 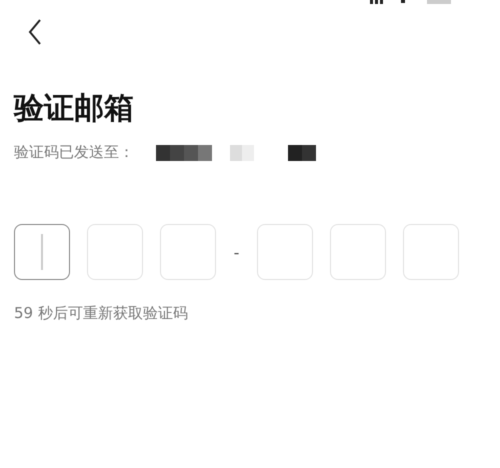 I want to click on page-title: 验证邮箱, so click(x=74, y=109).